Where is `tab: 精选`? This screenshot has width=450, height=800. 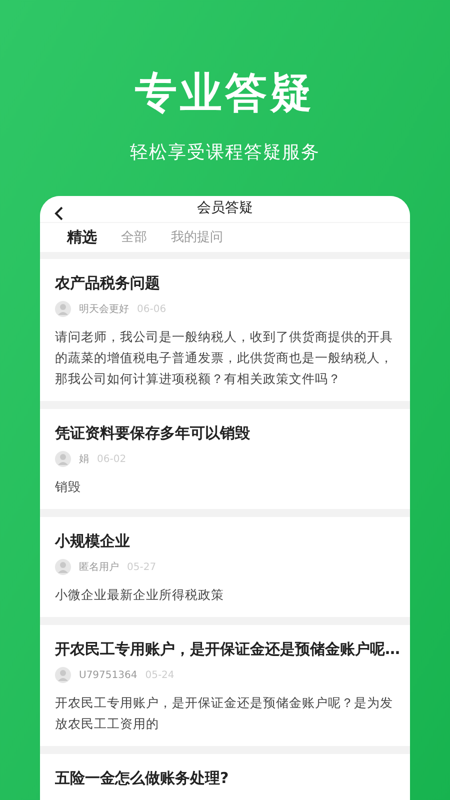
tab: 精选 is located at coordinates (82, 237).